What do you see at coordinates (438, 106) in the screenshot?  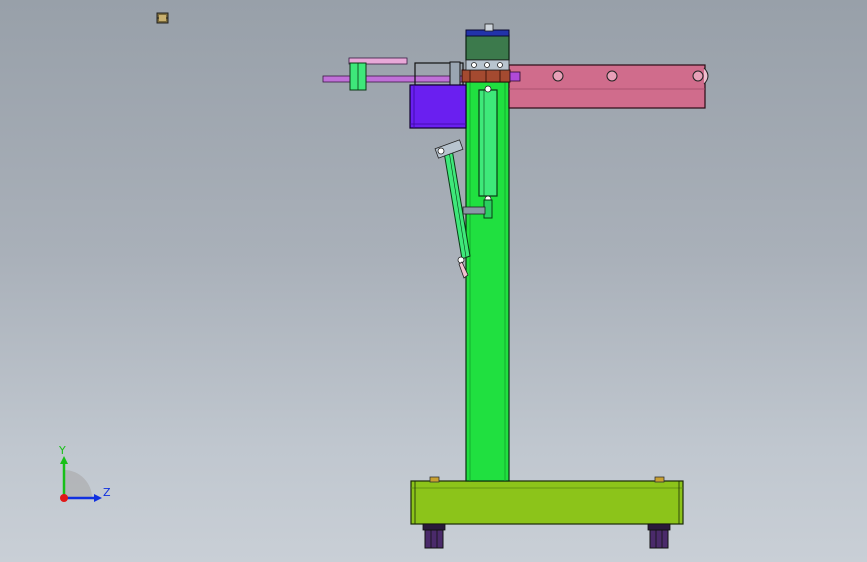 I see `motor-block` at bounding box center [438, 106].